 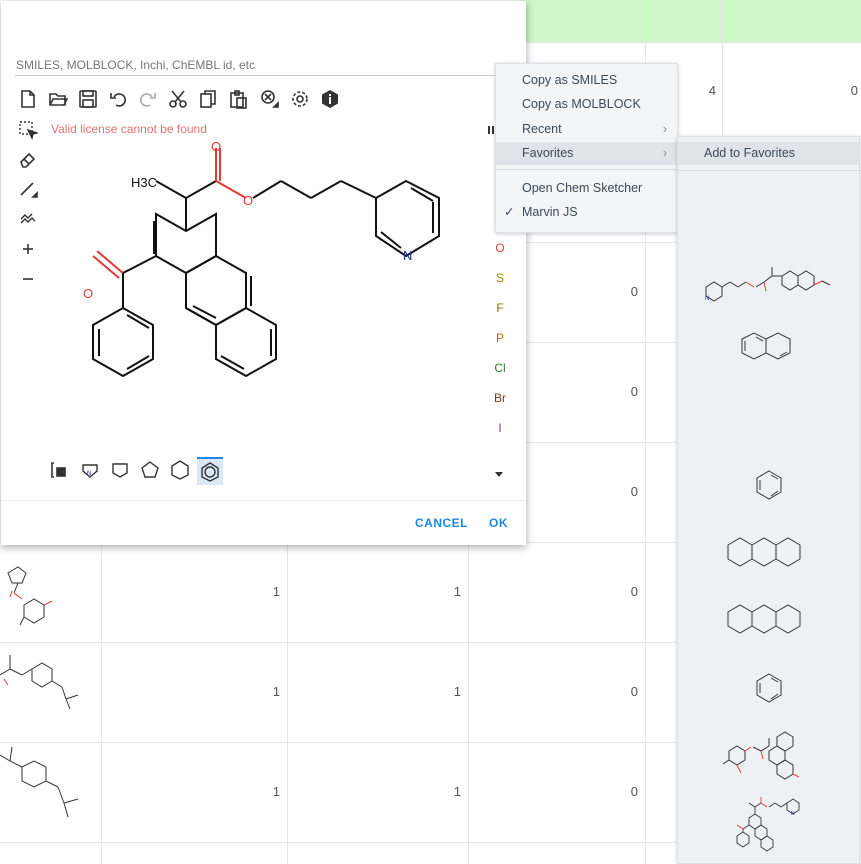 What do you see at coordinates (178, 99) in the screenshot?
I see `cut-icon` at bounding box center [178, 99].